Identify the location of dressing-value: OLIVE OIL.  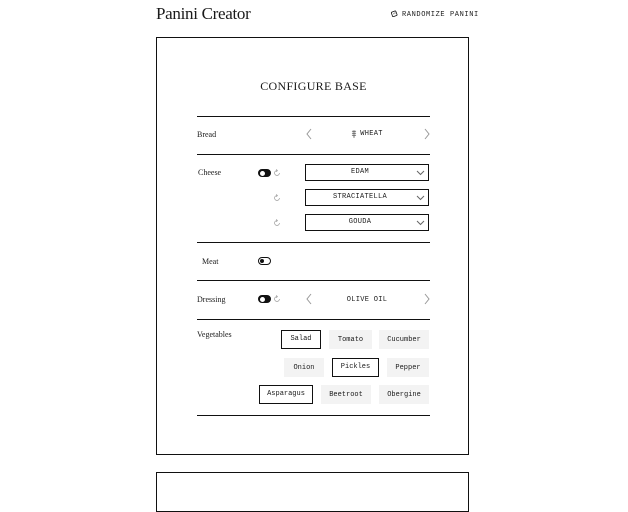
(367, 300).